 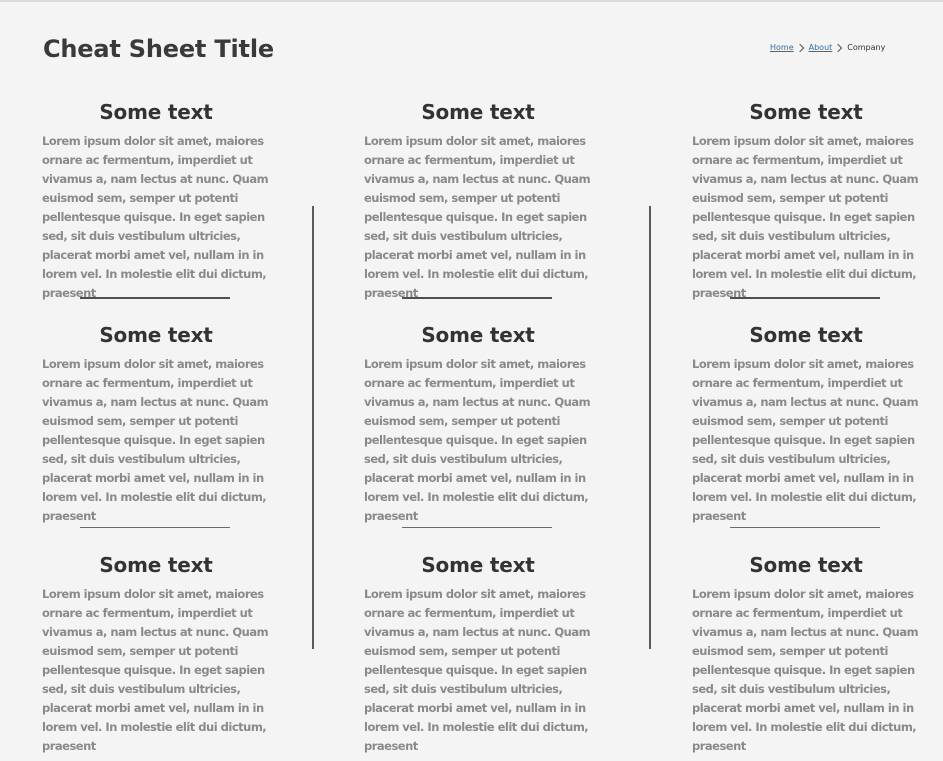 What do you see at coordinates (866, 47) in the screenshot?
I see `breadcrumb-current: Company` at bounding box center [866, 47].